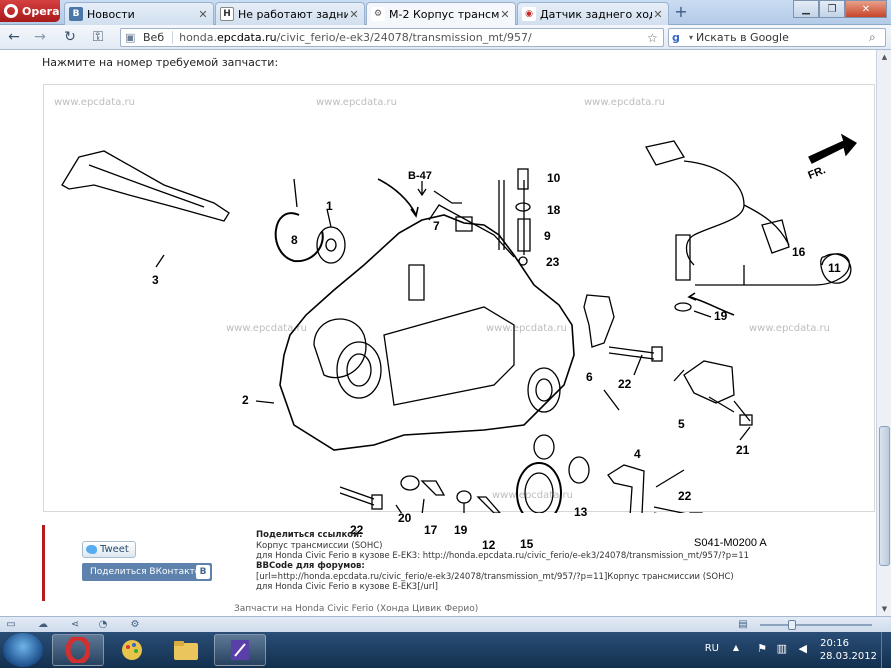  Describe the element at coordinates (23, 650) in the screenshot. I see `start-button` at that location.